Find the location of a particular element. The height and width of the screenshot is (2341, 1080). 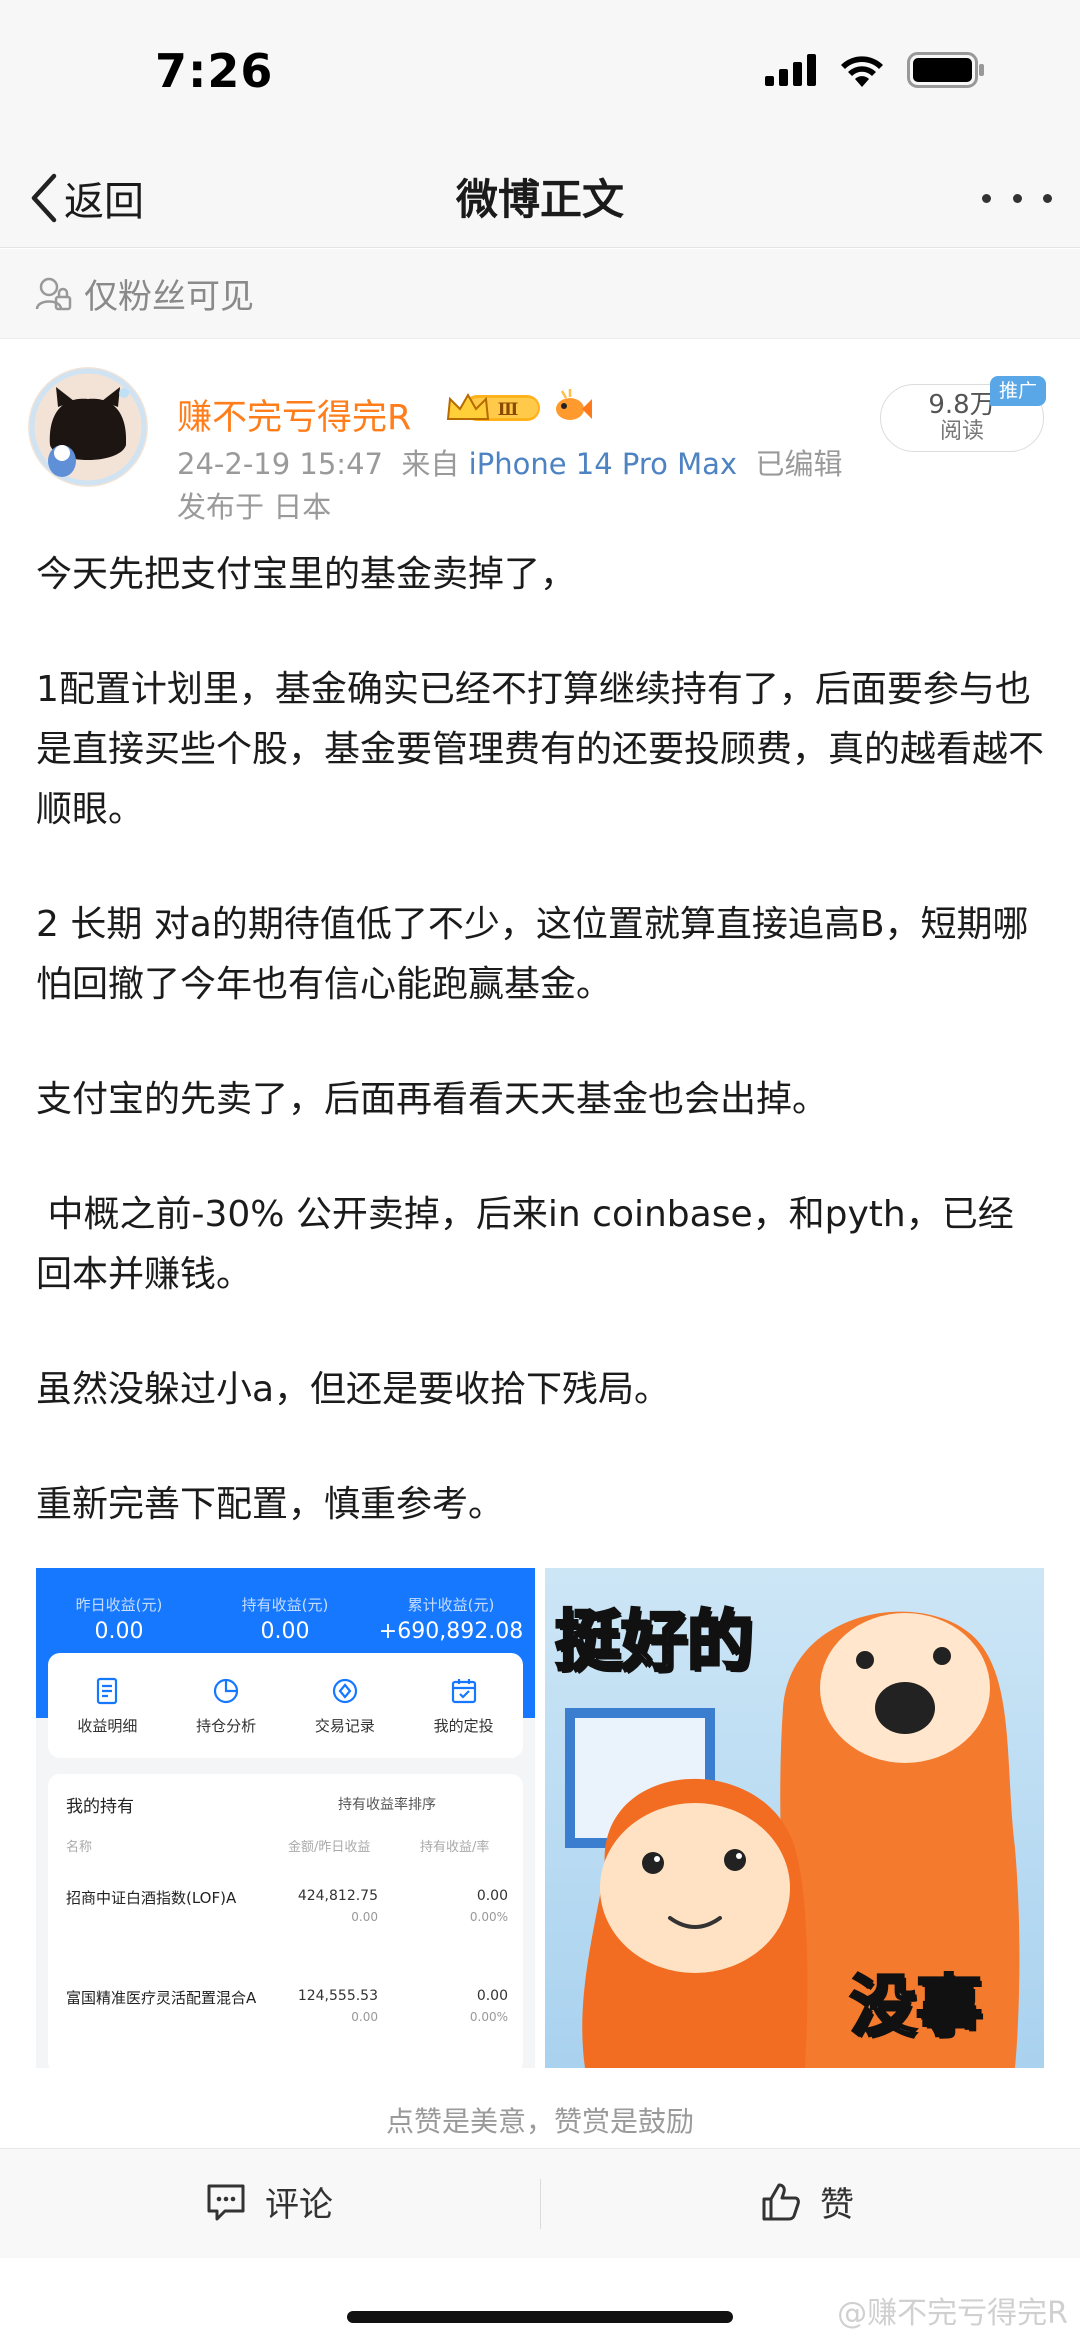

holdings-sort: 持有收益率排序 is located at coordinates (387, 1805).